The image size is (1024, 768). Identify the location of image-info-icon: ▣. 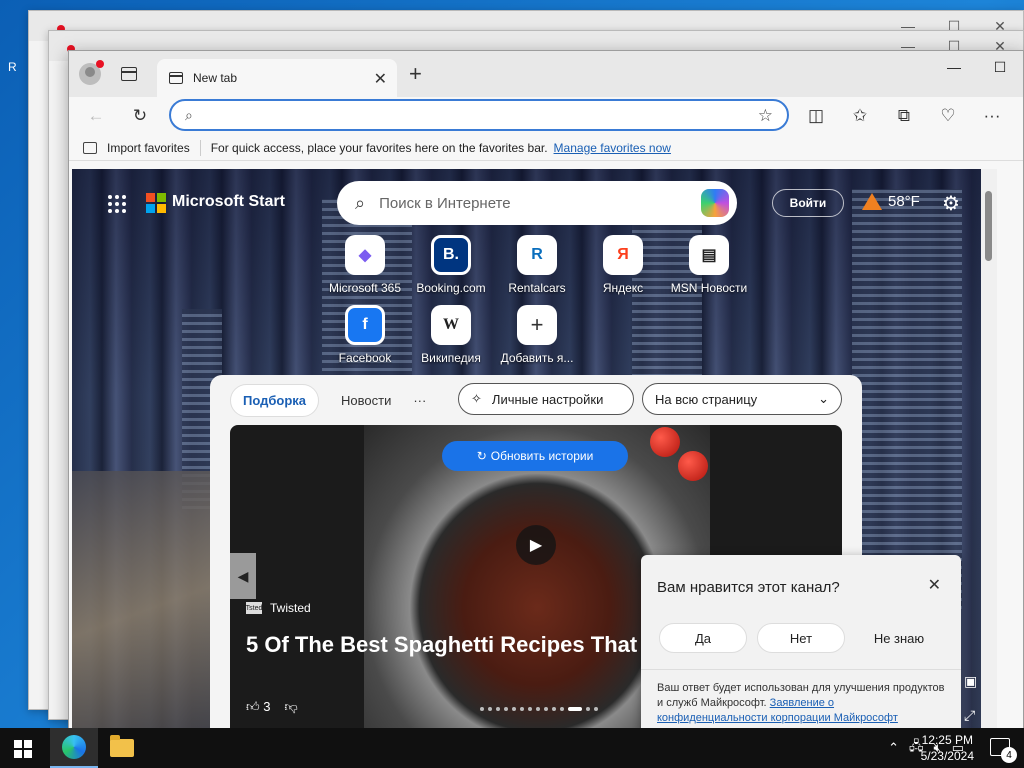
(970, 681).